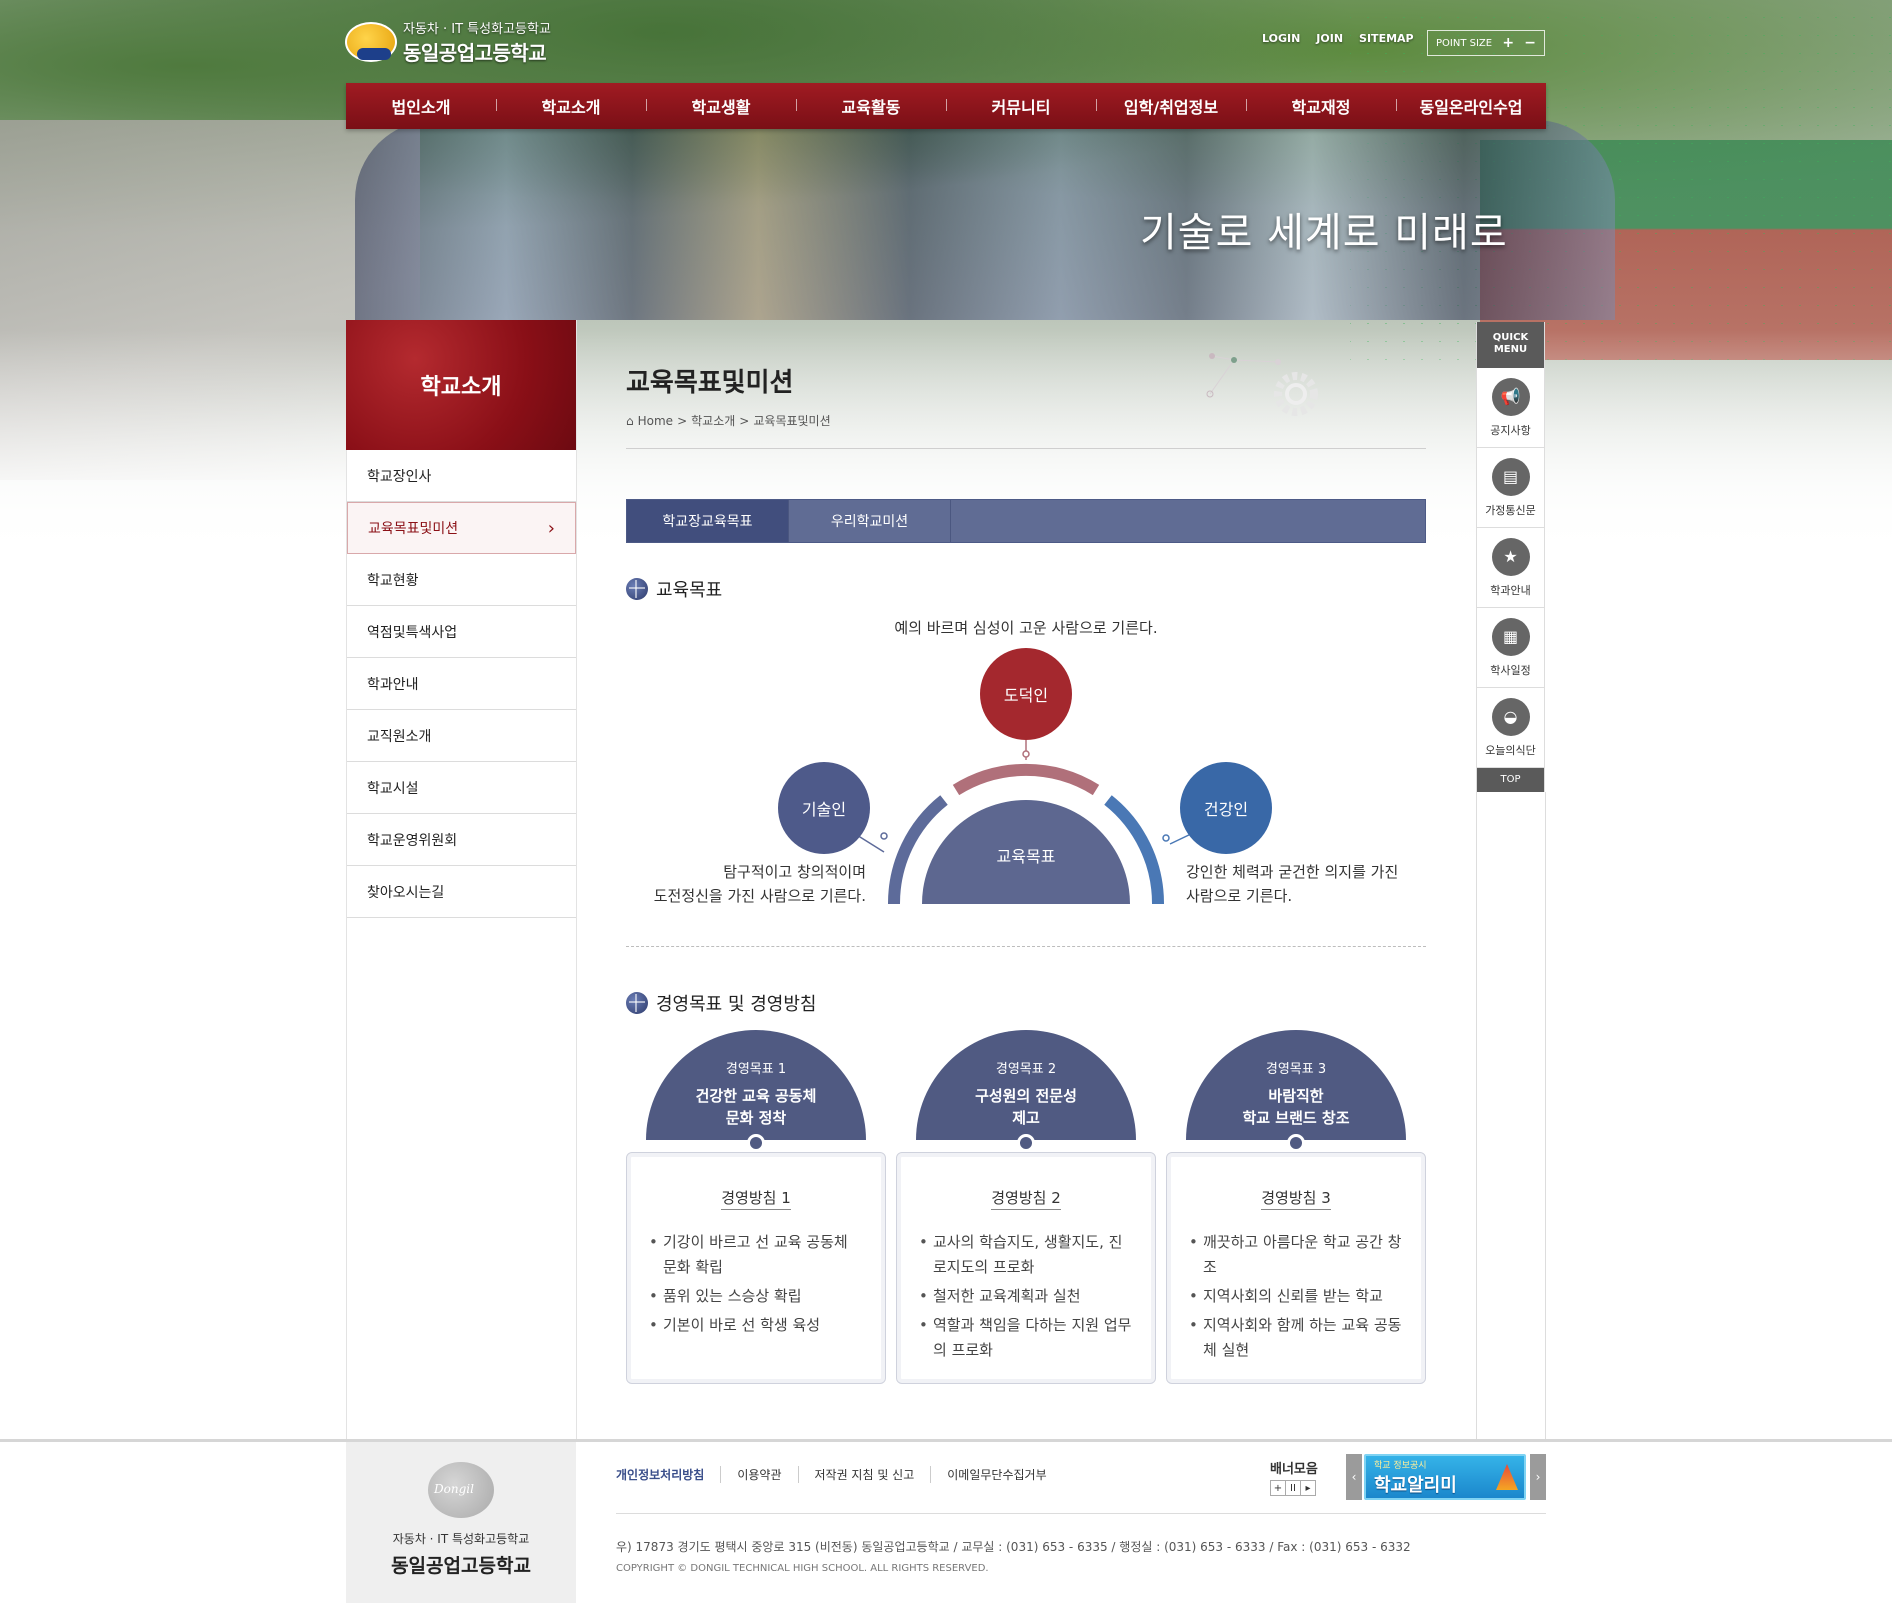  I want to click on quick-item-notice: 📢 공지사항, so click(1510, 408).